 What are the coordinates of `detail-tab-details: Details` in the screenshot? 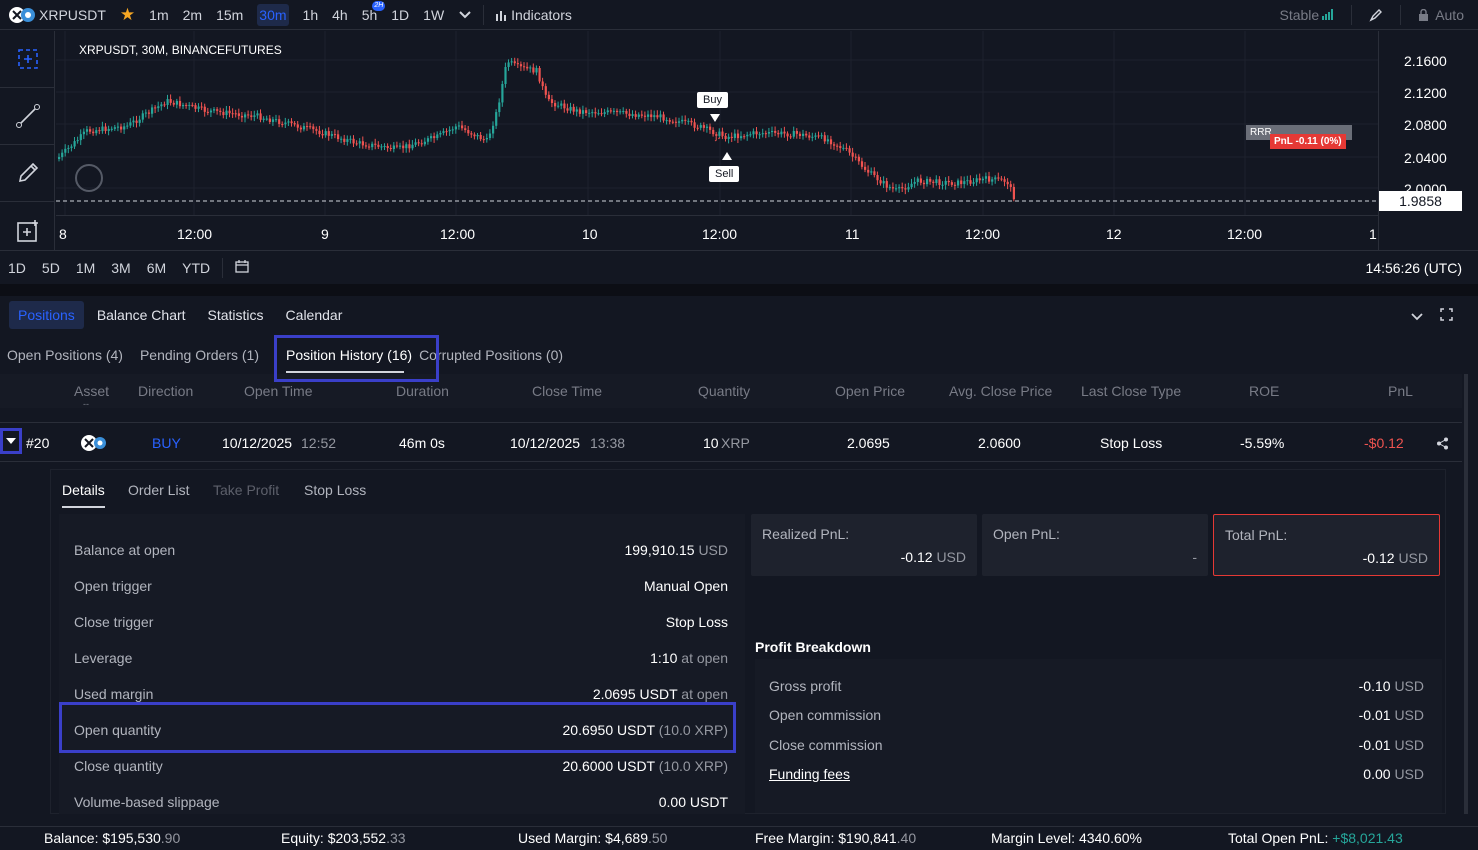 It's located at (83, 495).